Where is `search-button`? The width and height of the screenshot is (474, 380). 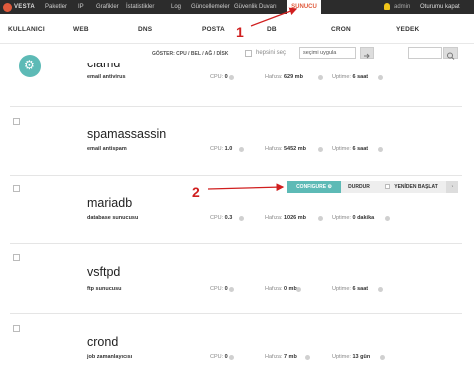 search-button is located at coordinates (450, 53).